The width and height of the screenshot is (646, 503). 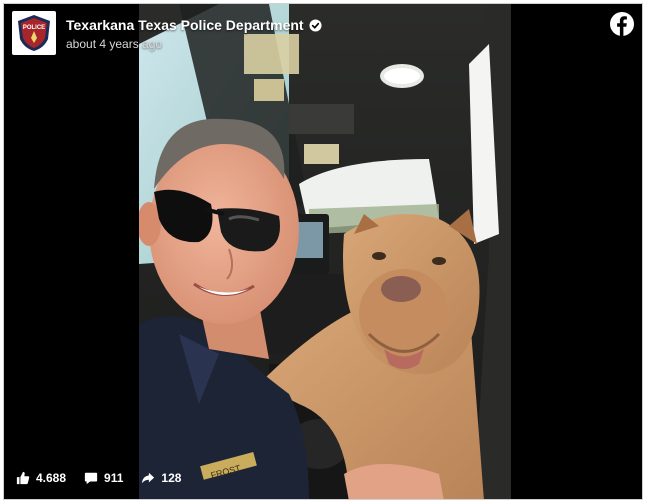 What do you see at coordinates (23, 478) in the screenshot?
I see `like-thumb-icon` at bounding box center [23, 478].